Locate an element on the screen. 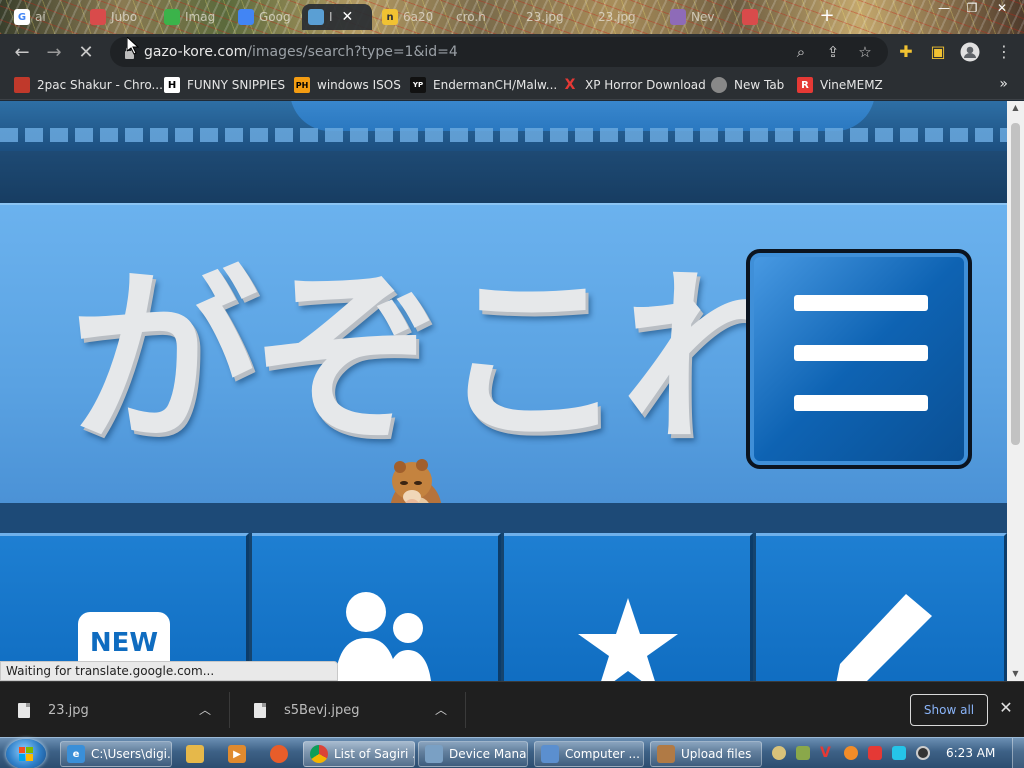 This screenshot has height=768, width=1024. app-icon is located at coordinates (279, 754).